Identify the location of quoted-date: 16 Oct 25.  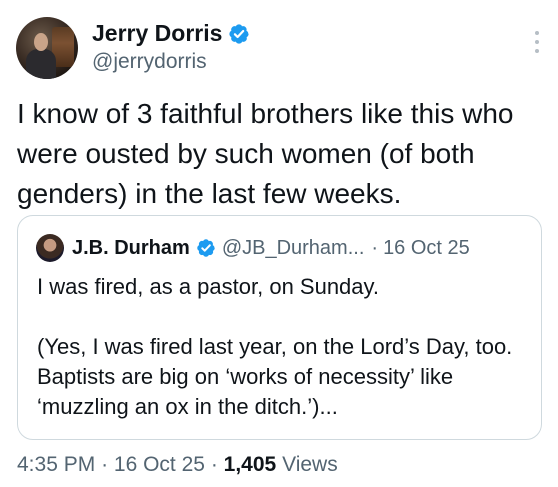
(426, 247).